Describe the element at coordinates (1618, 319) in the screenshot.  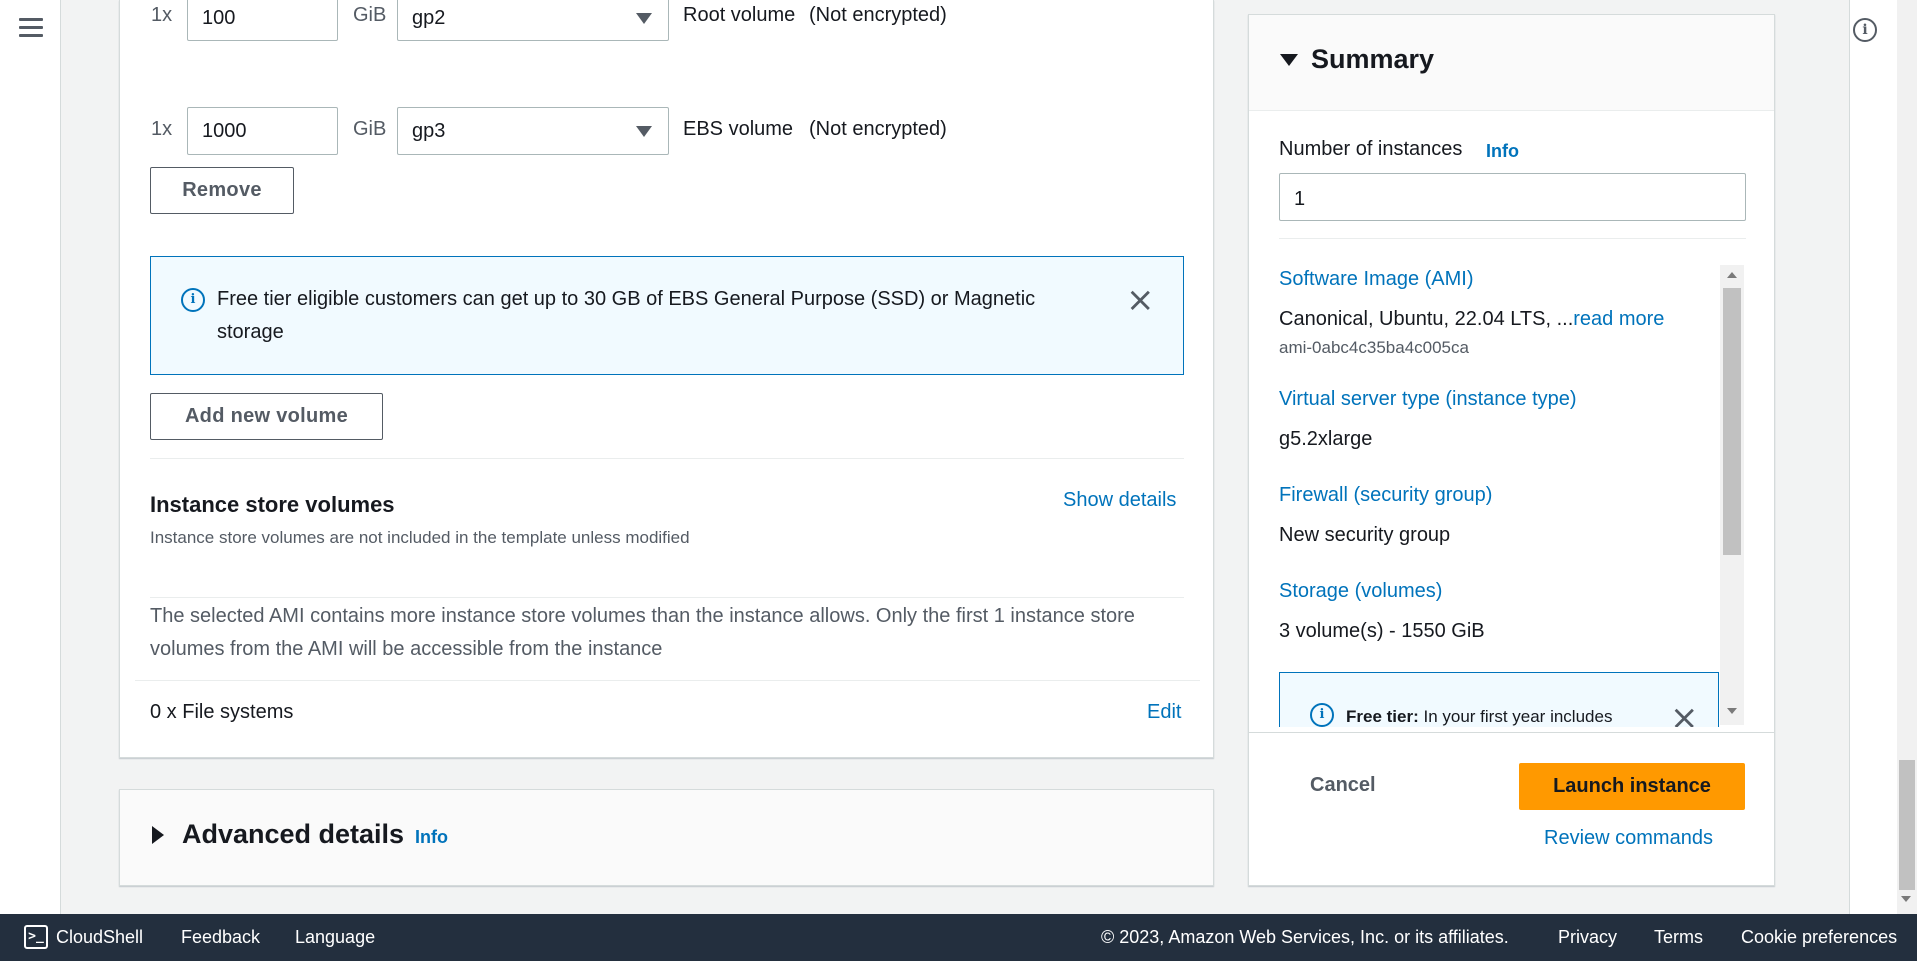
I see `read-more-link: read more` at that location.